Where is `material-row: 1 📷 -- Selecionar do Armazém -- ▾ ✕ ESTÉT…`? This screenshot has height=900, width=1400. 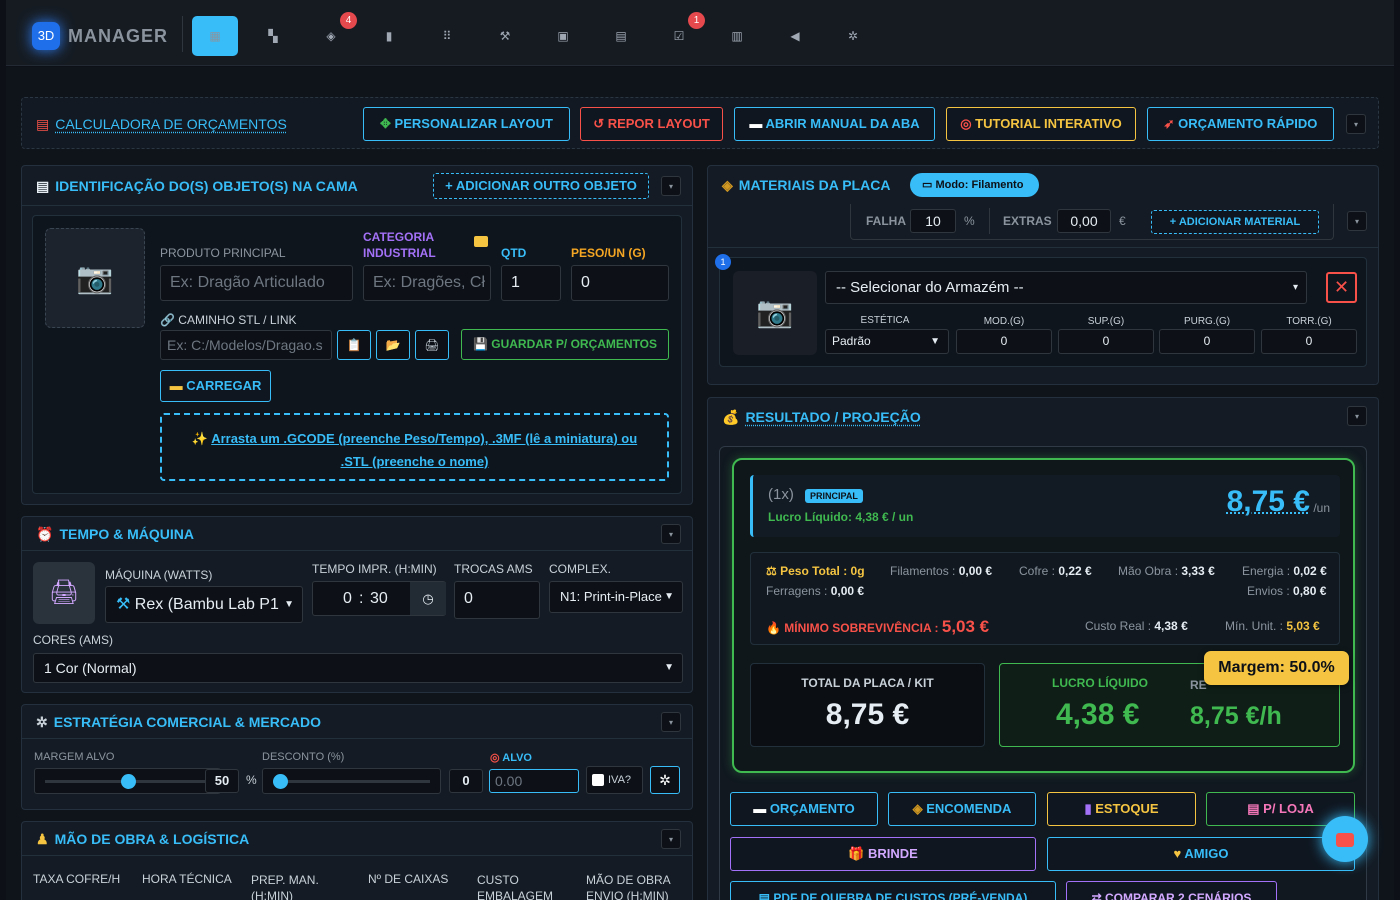 material-row: 1 📷 -- Selecionar do Armazém -- ▾ ✕ ESTÉT… is located at coordinates (1043, 312).